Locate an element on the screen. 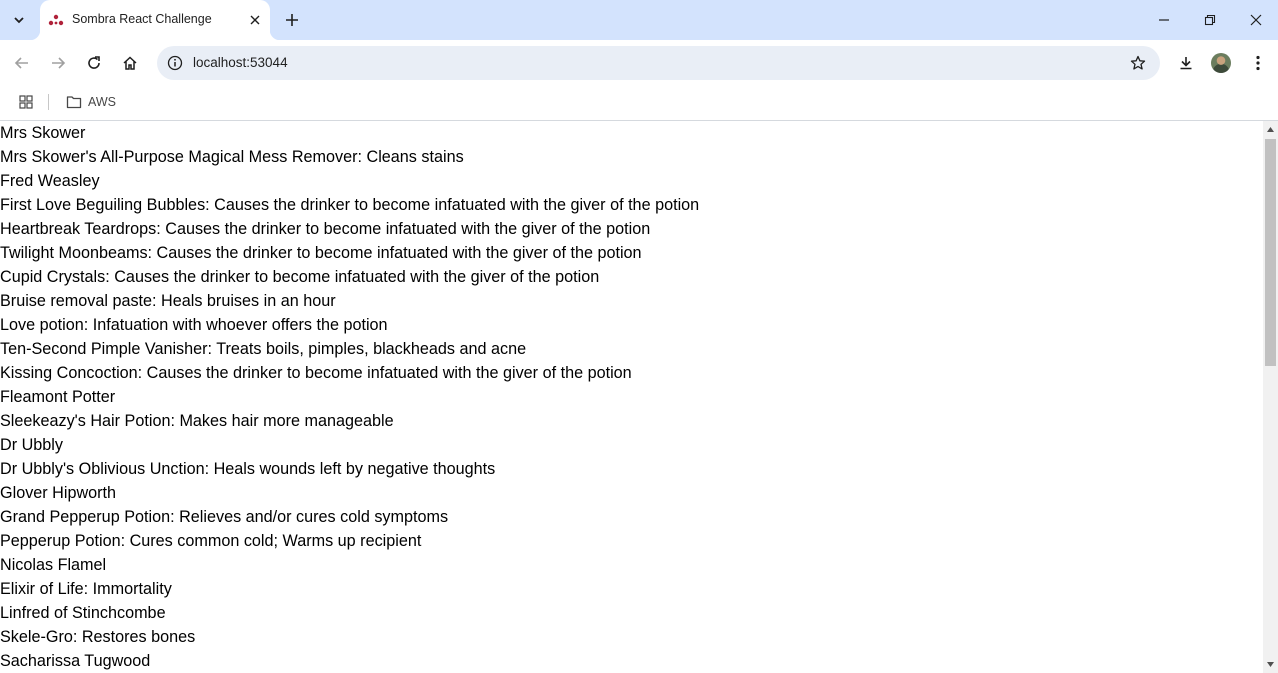 The width and height of the screenshot is (1278, 673). arrow-right-icon is located at coordinates (59, 63).